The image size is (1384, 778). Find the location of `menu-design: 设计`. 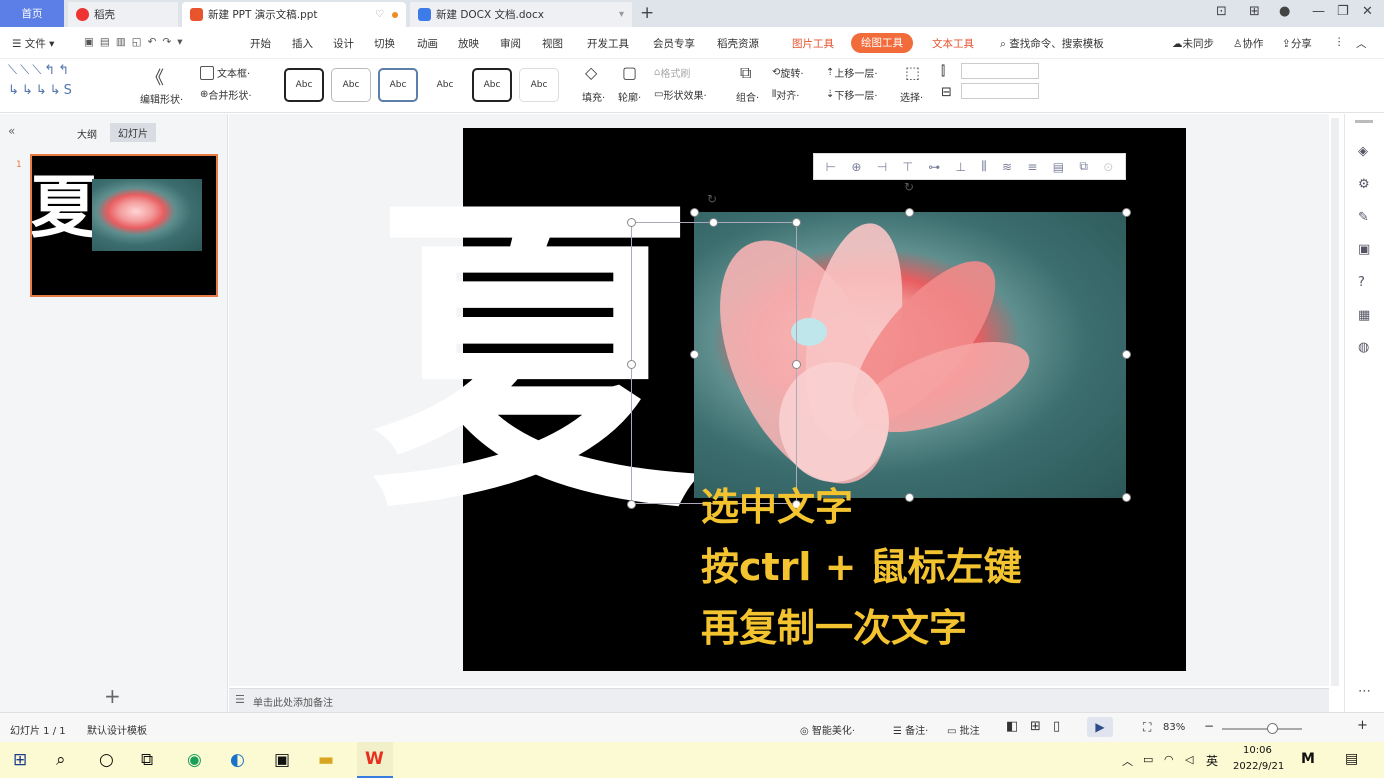

menu-design: 设计 is located at coordinates (343, 43).